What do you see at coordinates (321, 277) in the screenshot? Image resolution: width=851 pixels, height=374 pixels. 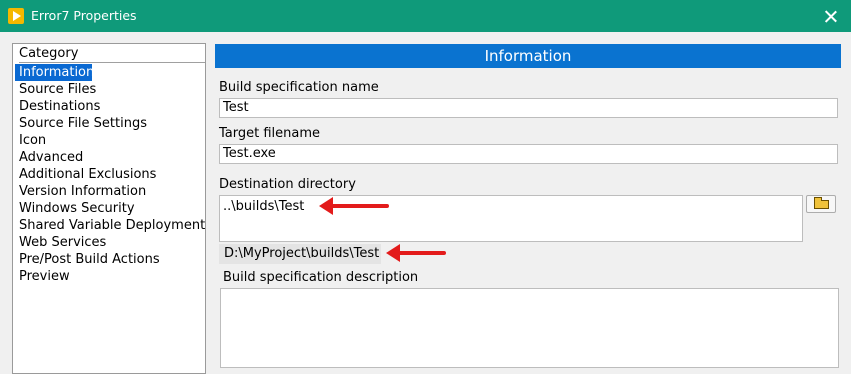 I see `build-spec-description-label: Build specification description` at bounding box center [321, 277].